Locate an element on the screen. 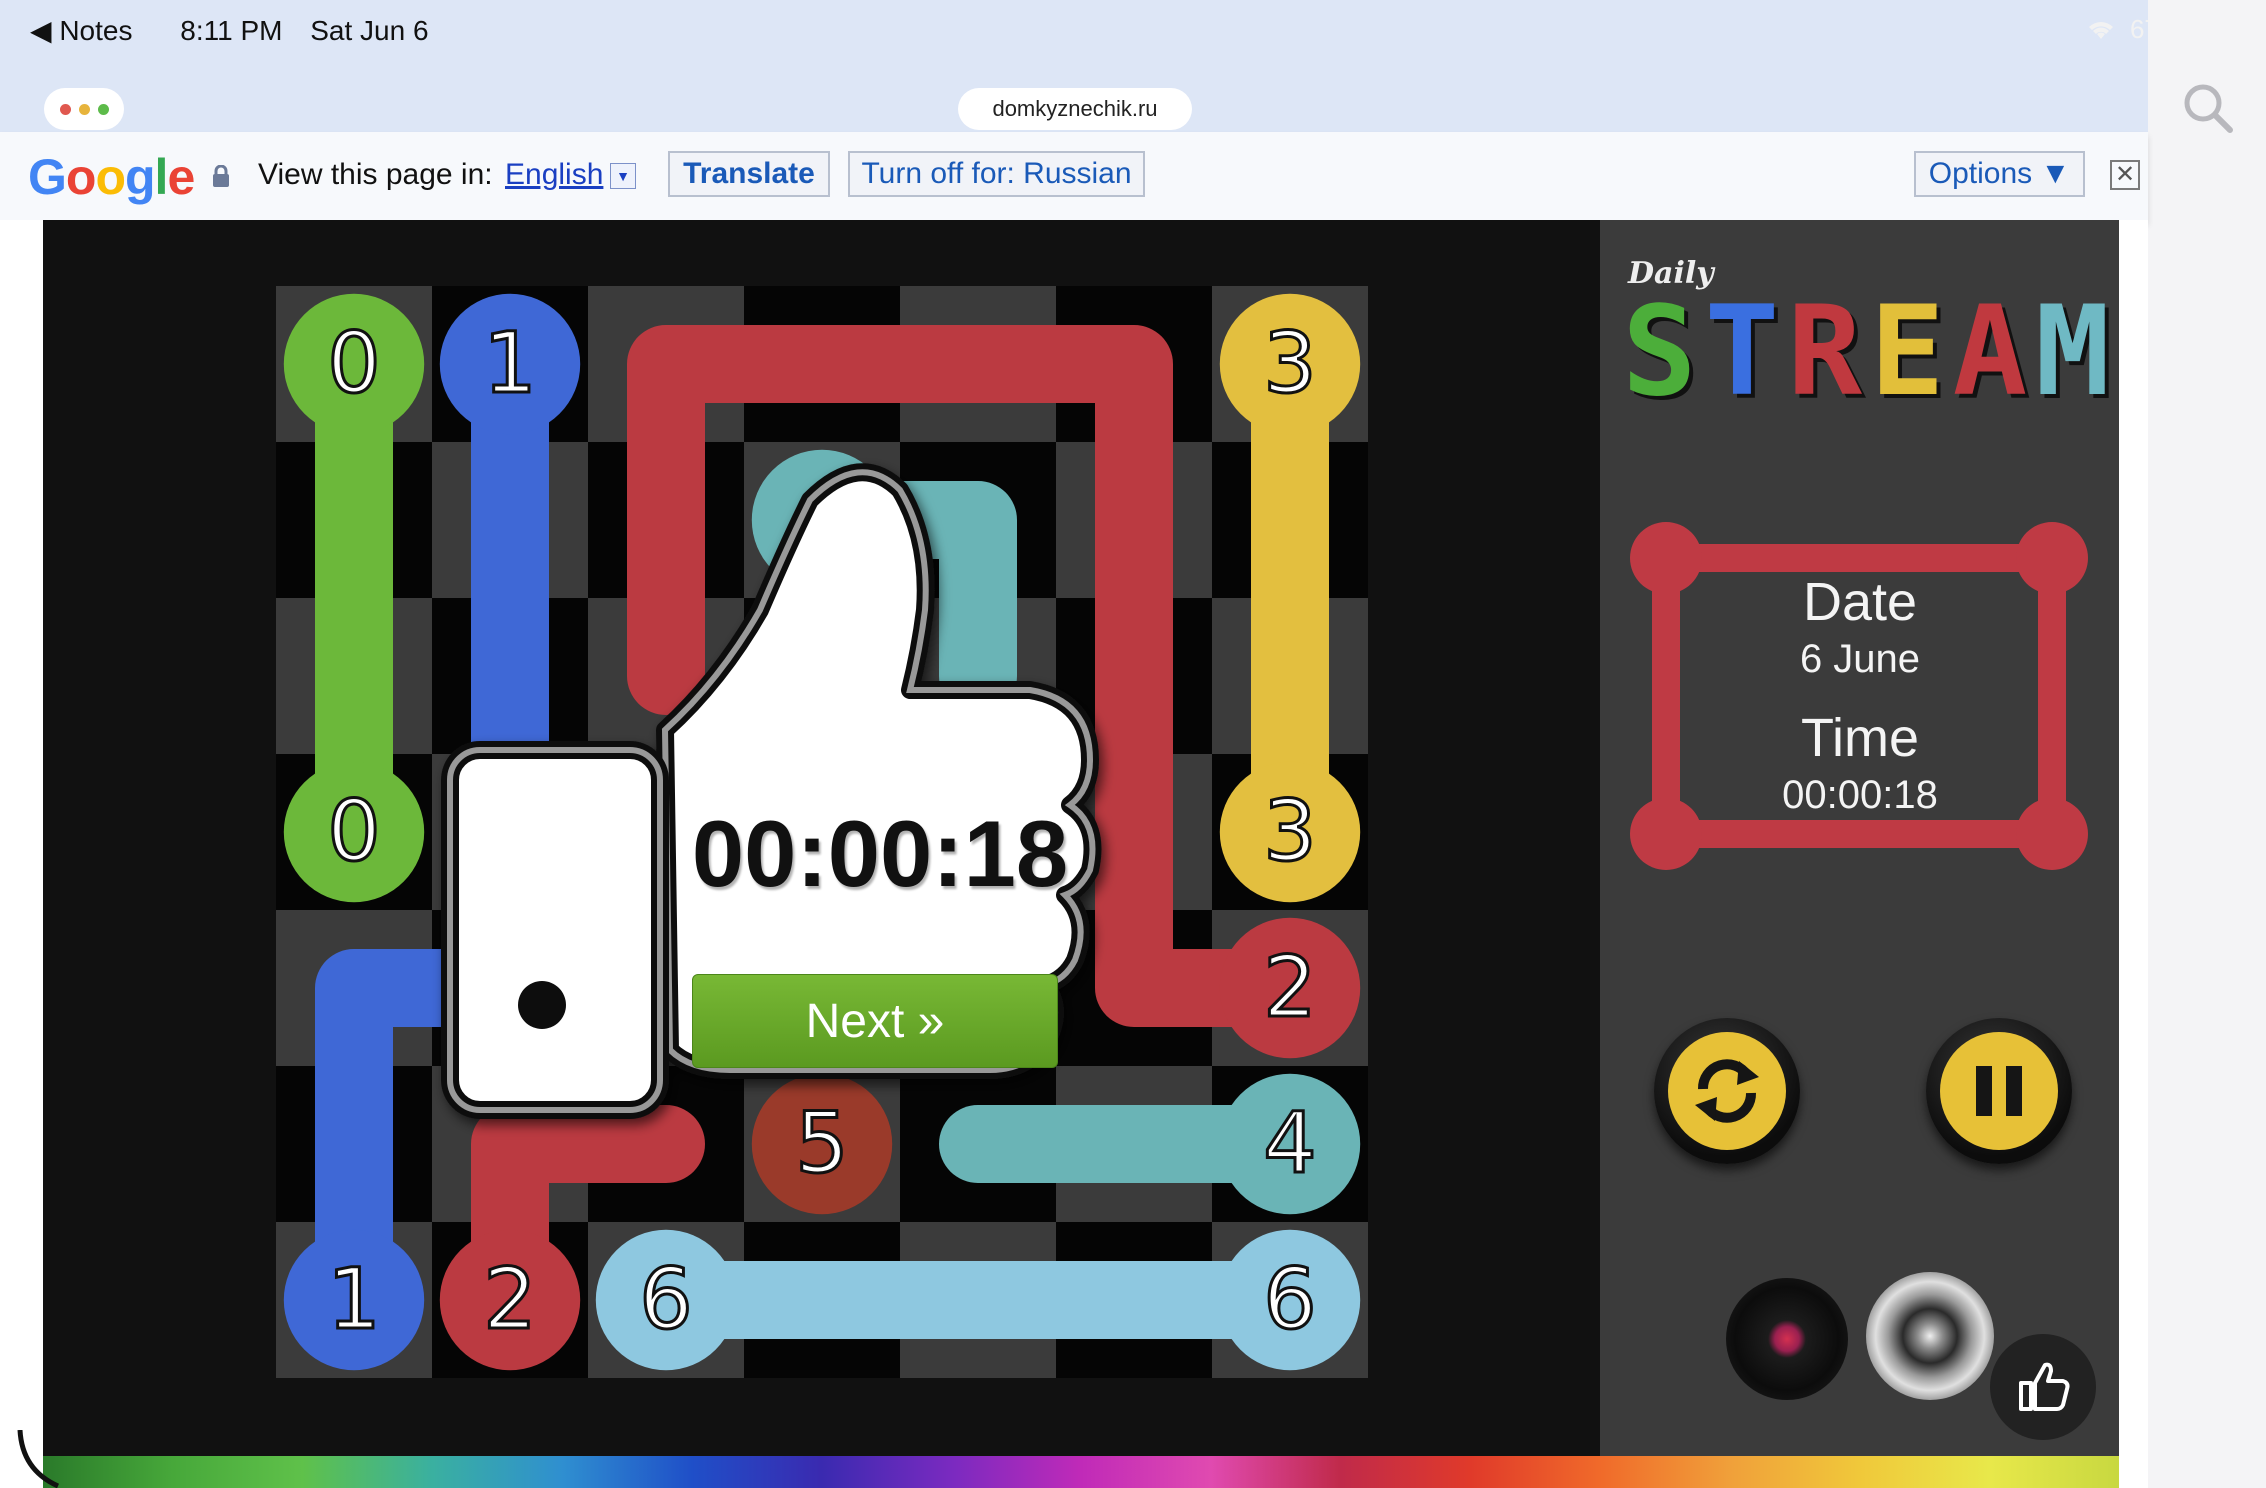 This screenshot has height=1488, width=2266. search-icon is located at coordinates (2208, 108).